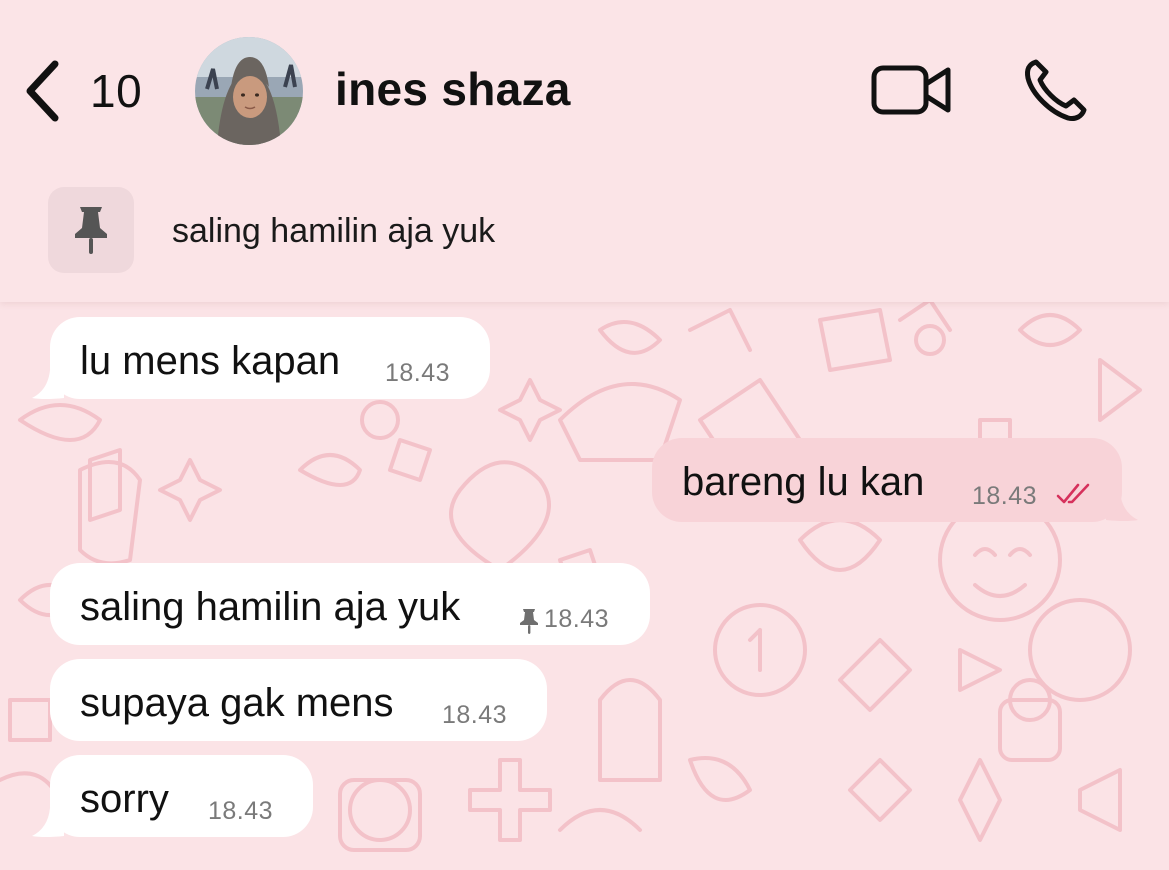 The height and width of the screenshot is (870, 1169). I want to click on pin-icon-box, so click(91, 230).